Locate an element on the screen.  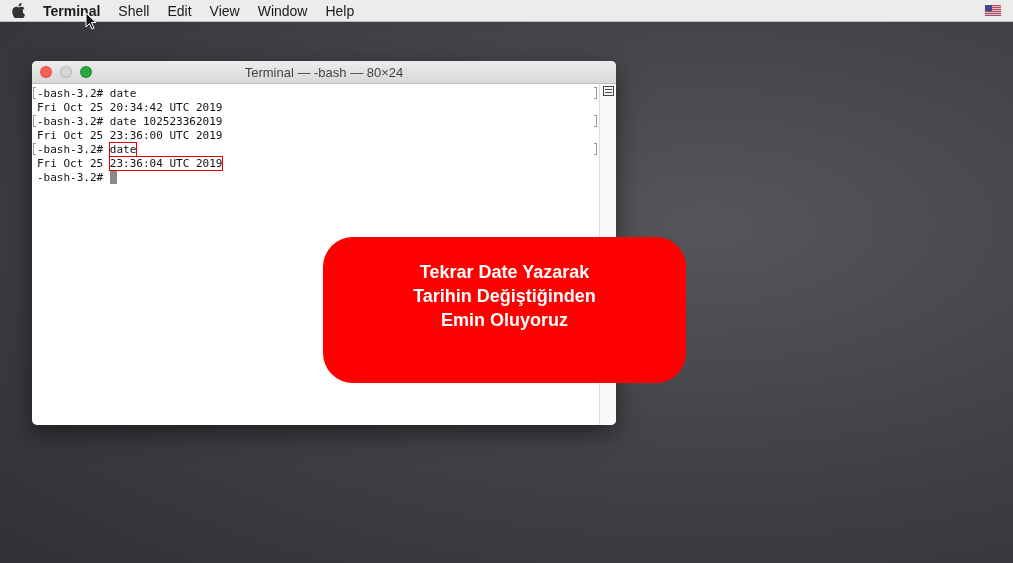
terminal-text: Fri Oct 25 23:36:00 UTC 2019 is located at coordinates (130, 135).